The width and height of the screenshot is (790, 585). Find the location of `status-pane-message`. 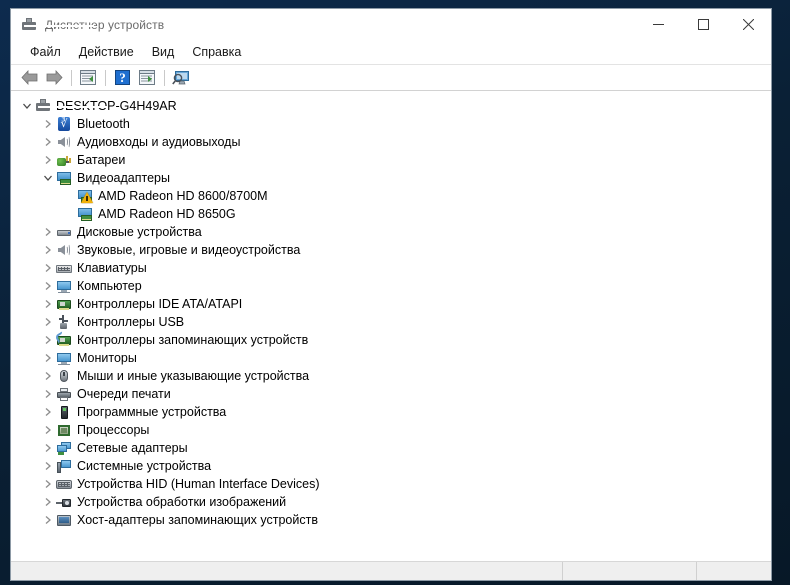

status-pane-message is located at coordinates (287, 571).